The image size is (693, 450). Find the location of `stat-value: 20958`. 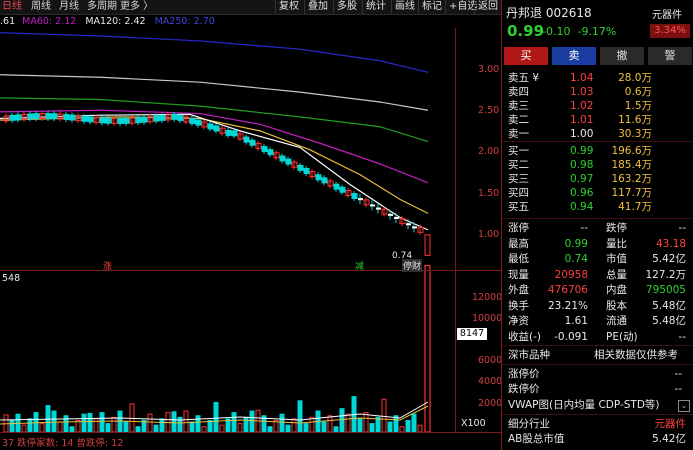

stat-value: 20958 is located at coordinates (571, 274).